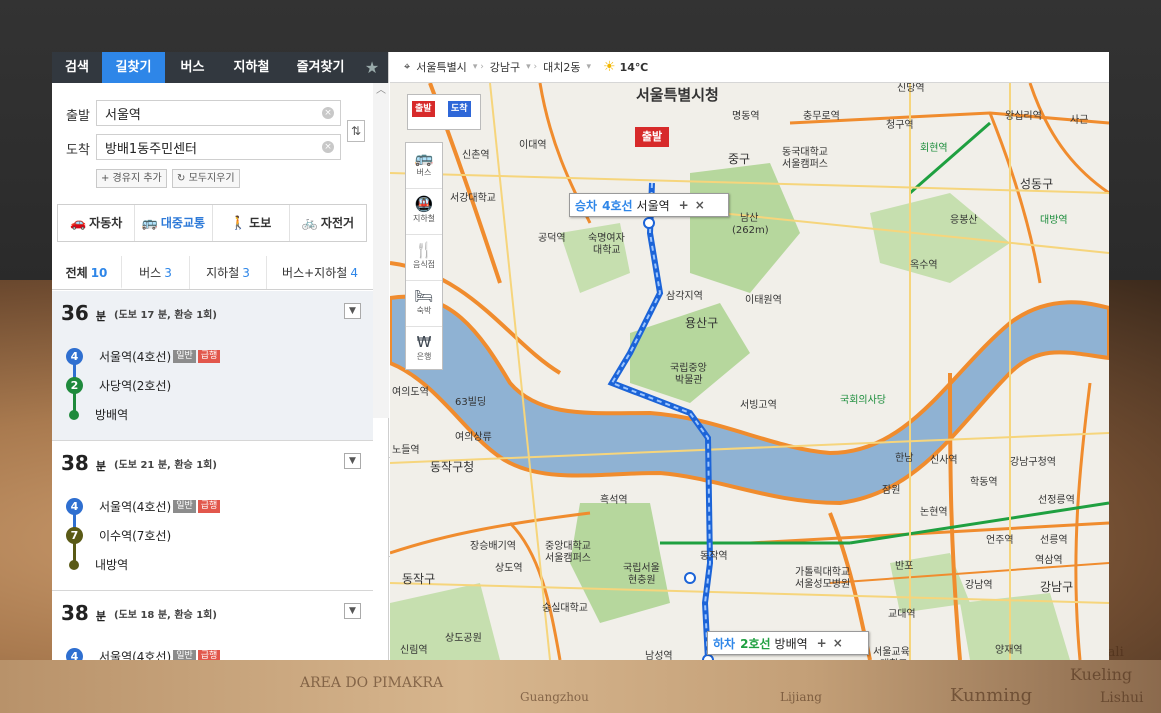 This screenshot has width=1161, height=713. What do you see at coordinates (328, 223) in the screenshot?
I see `mode-bicycle: 🚲 자전거` at bounding box center [328, 223].